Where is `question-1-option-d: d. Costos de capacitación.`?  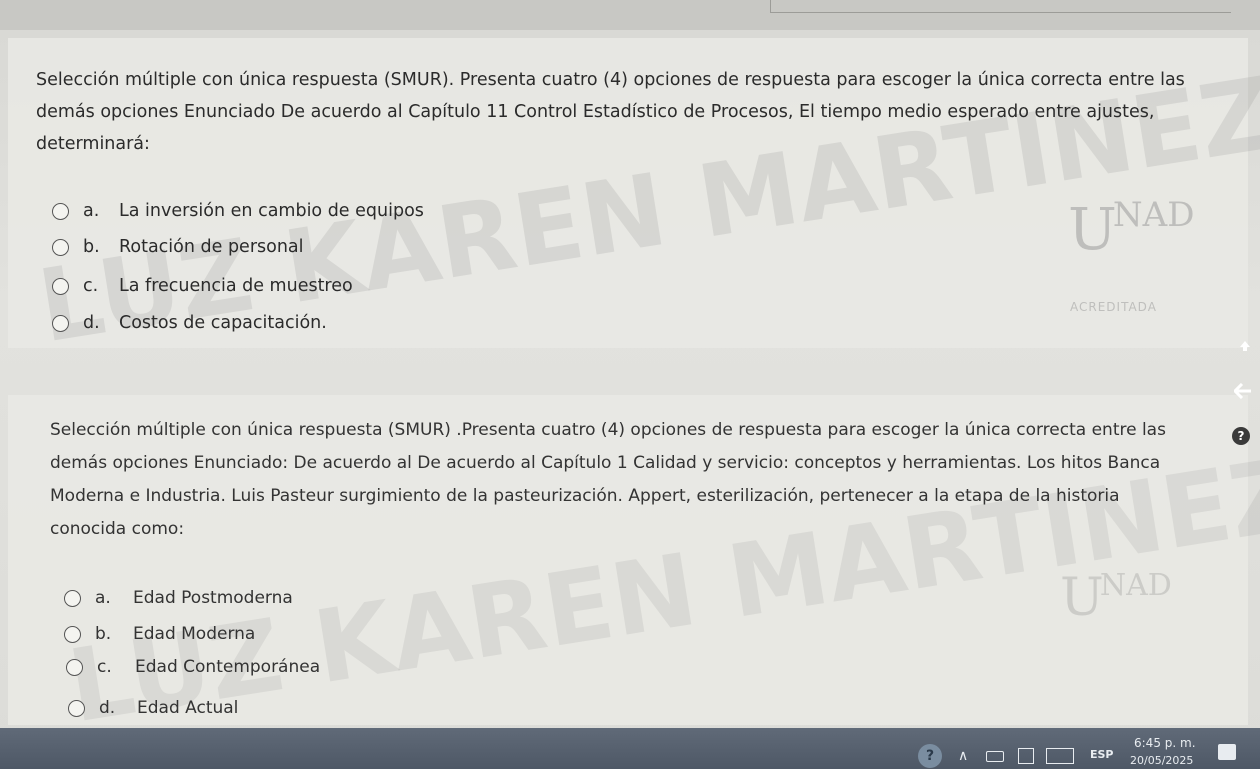 question-1-option-d: d. Costos de capacitación. is located at coordinates (189, 323).